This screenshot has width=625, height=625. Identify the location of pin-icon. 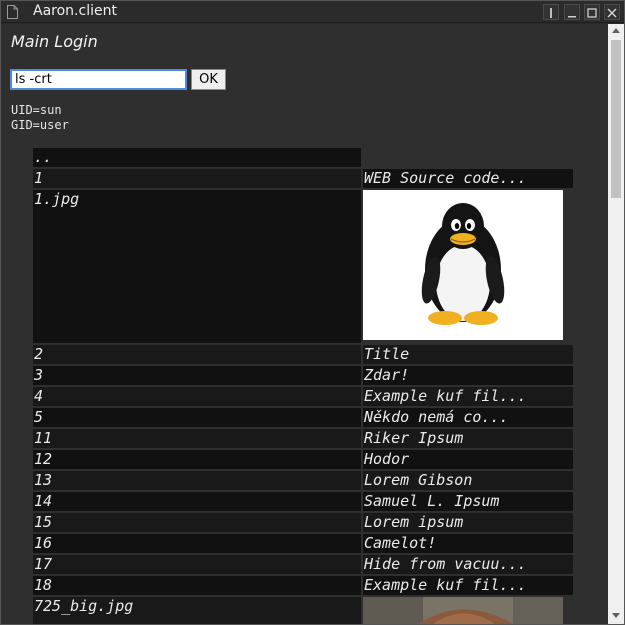
(551, 13).